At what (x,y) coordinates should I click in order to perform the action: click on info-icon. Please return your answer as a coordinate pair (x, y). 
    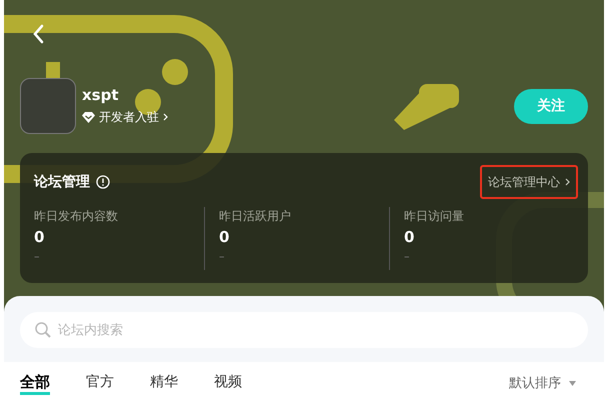
    Looking at the image, I should click on (103, 182).